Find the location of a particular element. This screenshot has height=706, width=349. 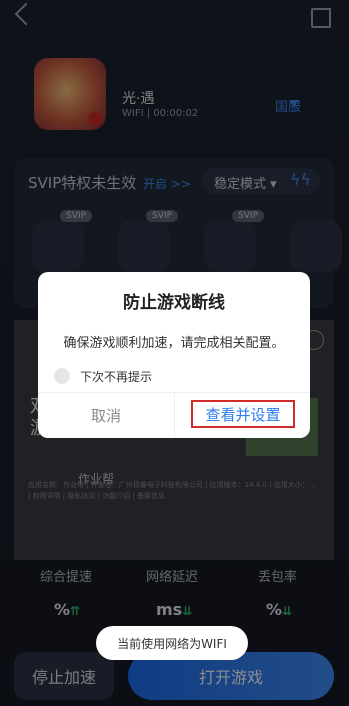

dialog-message: 确保游戏顺利加速，请完成相关配置。 is located at coordinates (174, 343).